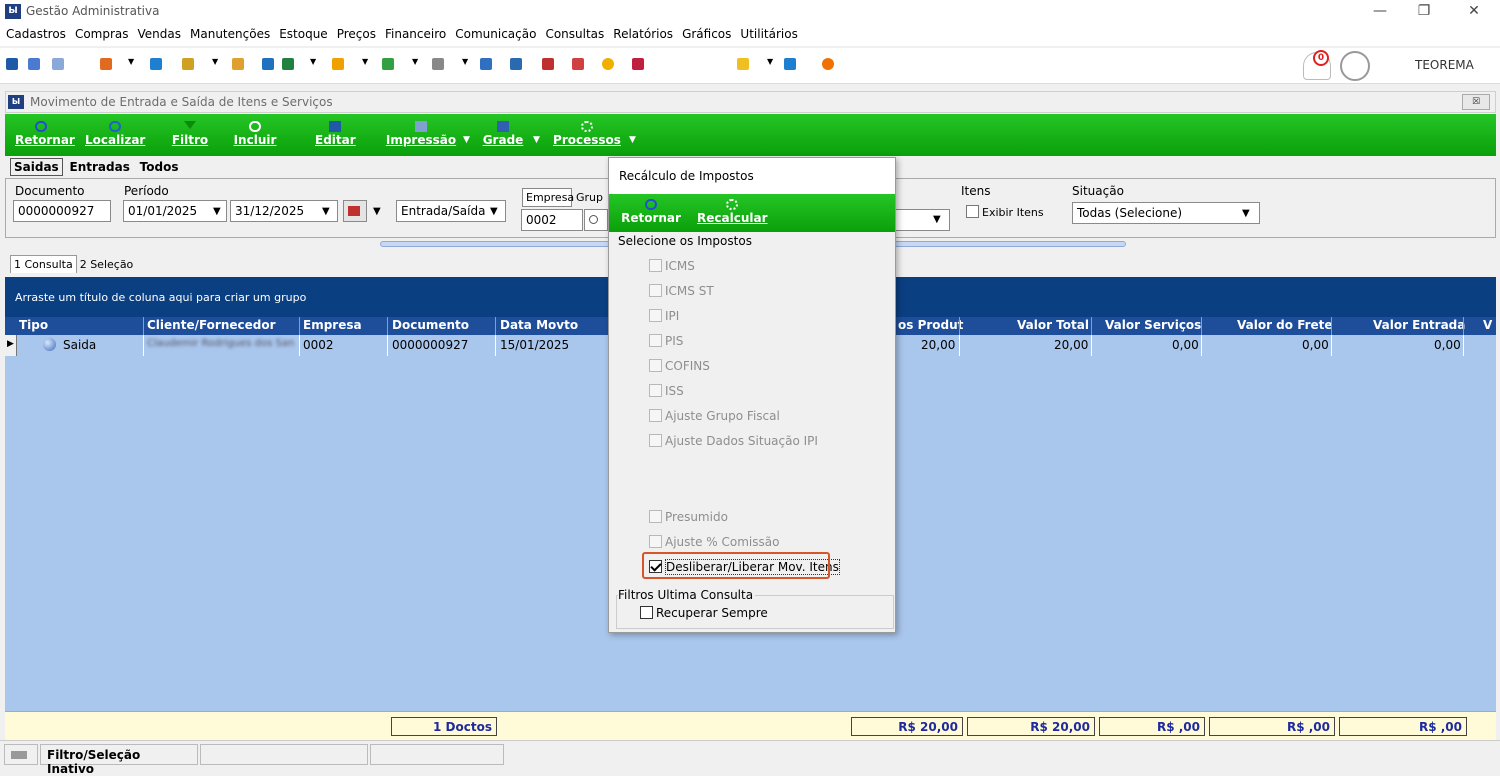  What do you see at coordinates (679, 367) in the screenshot?
I see `cofins-checkbox: COFINS` at bounding box center [679, 367].